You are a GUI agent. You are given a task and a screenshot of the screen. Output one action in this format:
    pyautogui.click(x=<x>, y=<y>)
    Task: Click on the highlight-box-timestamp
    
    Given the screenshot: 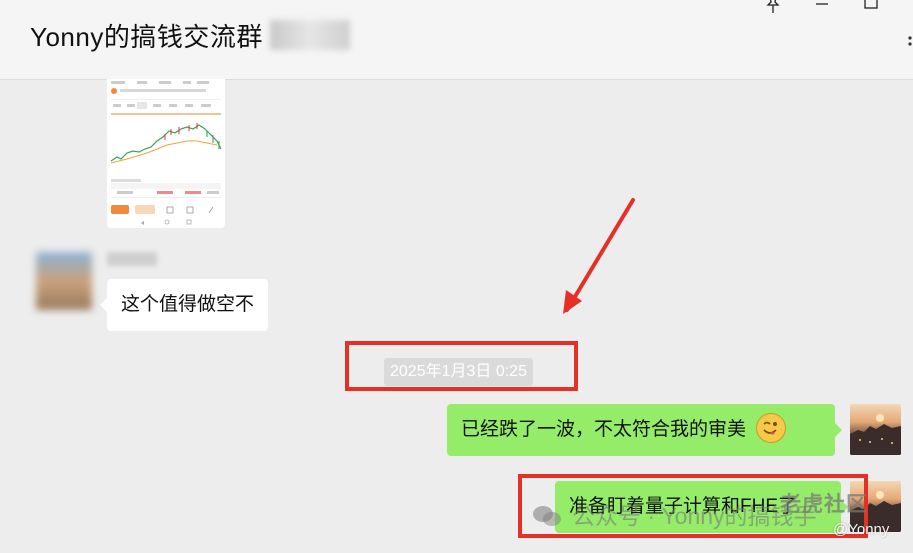 What is the action you would take?
    pyautogui.click(x=461, y=366)
    